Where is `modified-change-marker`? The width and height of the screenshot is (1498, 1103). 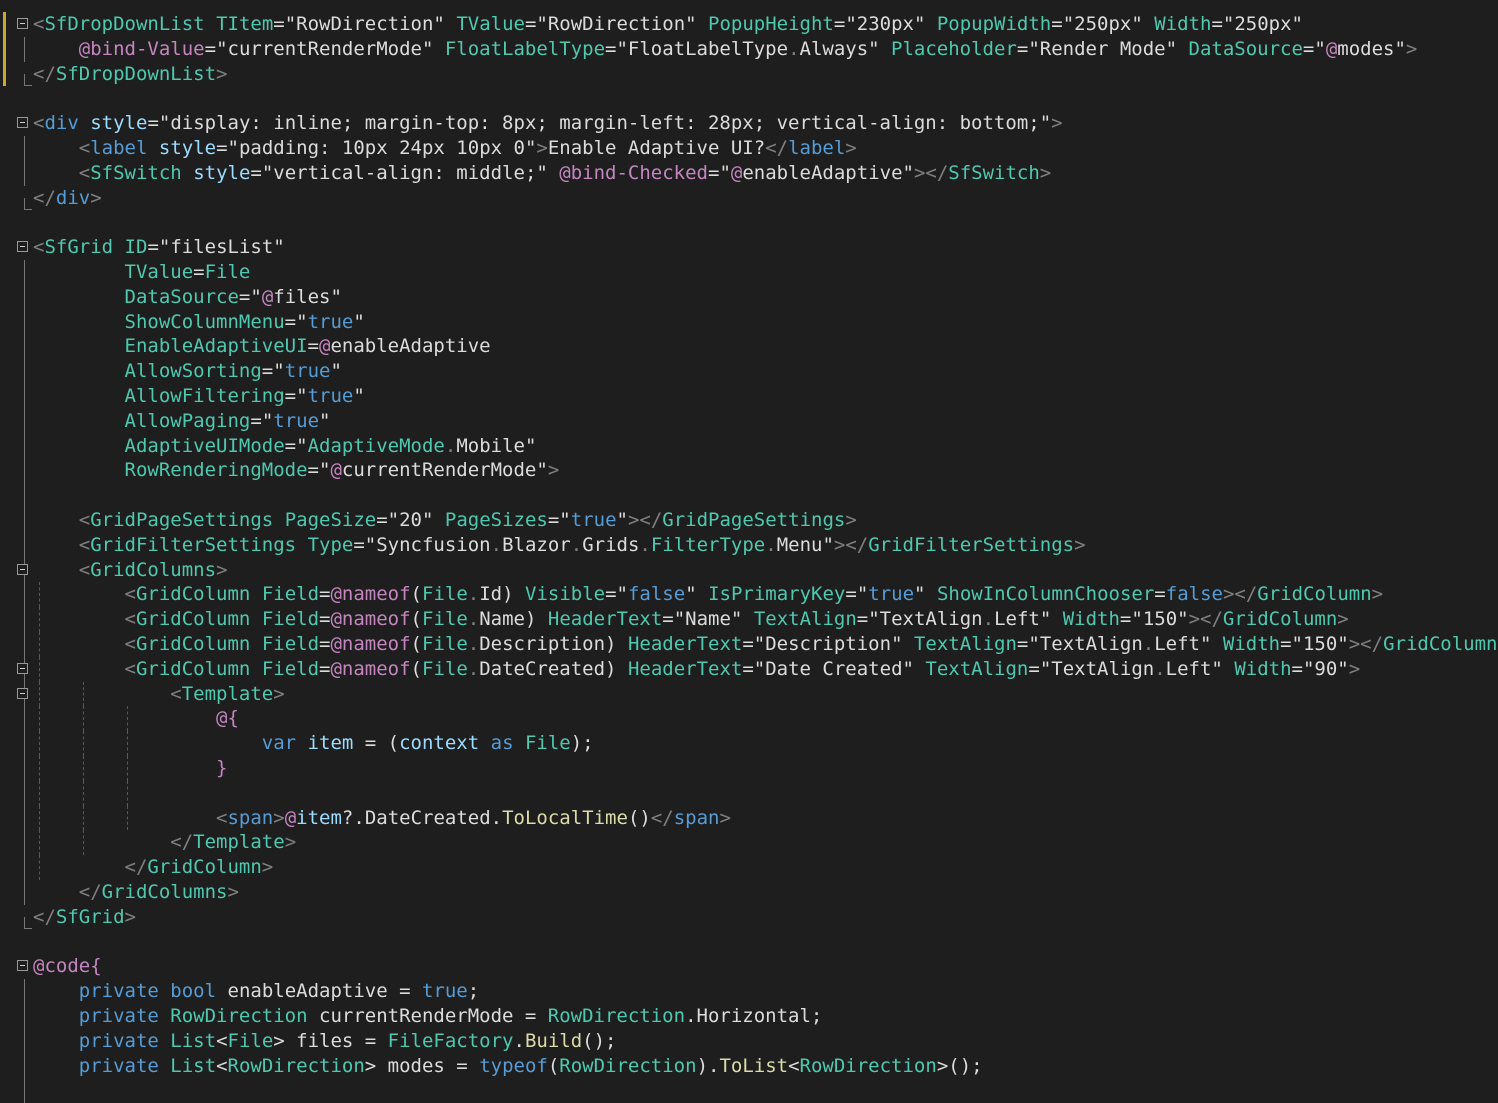
modified-change-marker is located at coordinates (4, 24).